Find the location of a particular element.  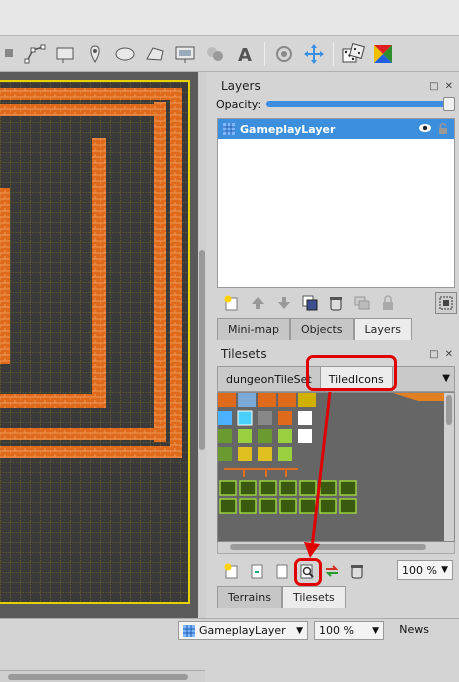

duplicate-layer-icon is located at coordinates (310, 303).